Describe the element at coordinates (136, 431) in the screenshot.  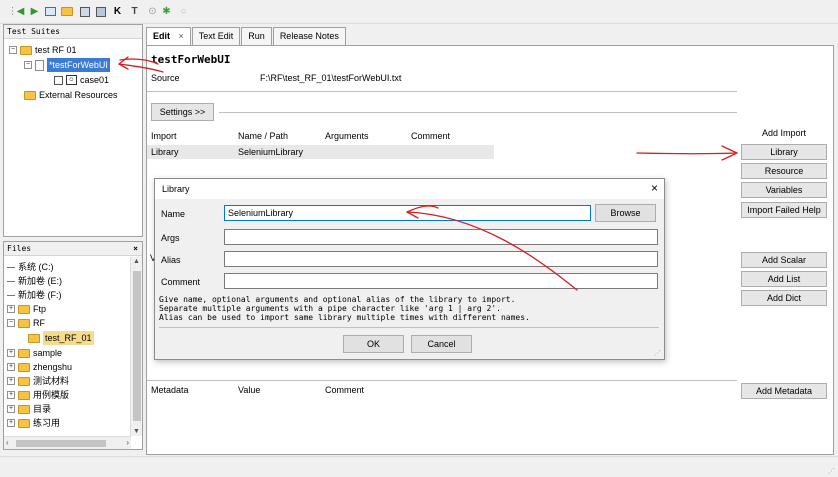
I see `scroll-down-icon: ▼` at that location.